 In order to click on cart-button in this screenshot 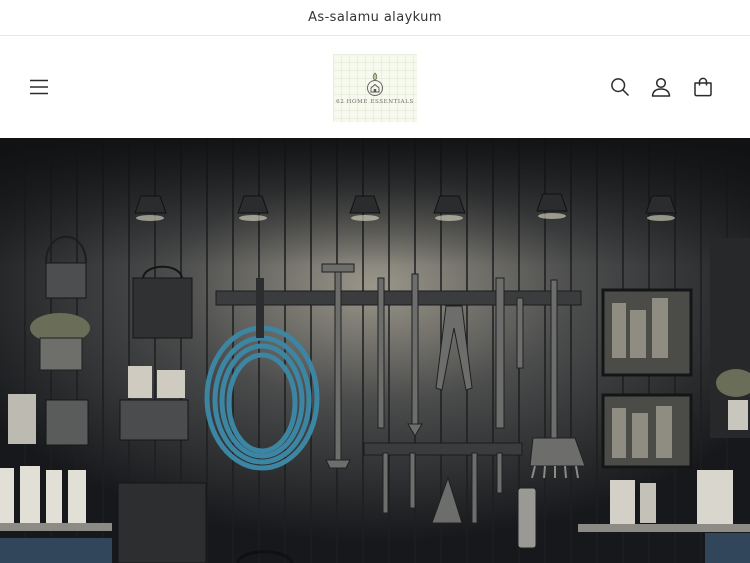, I will do `click(703, 87)`.